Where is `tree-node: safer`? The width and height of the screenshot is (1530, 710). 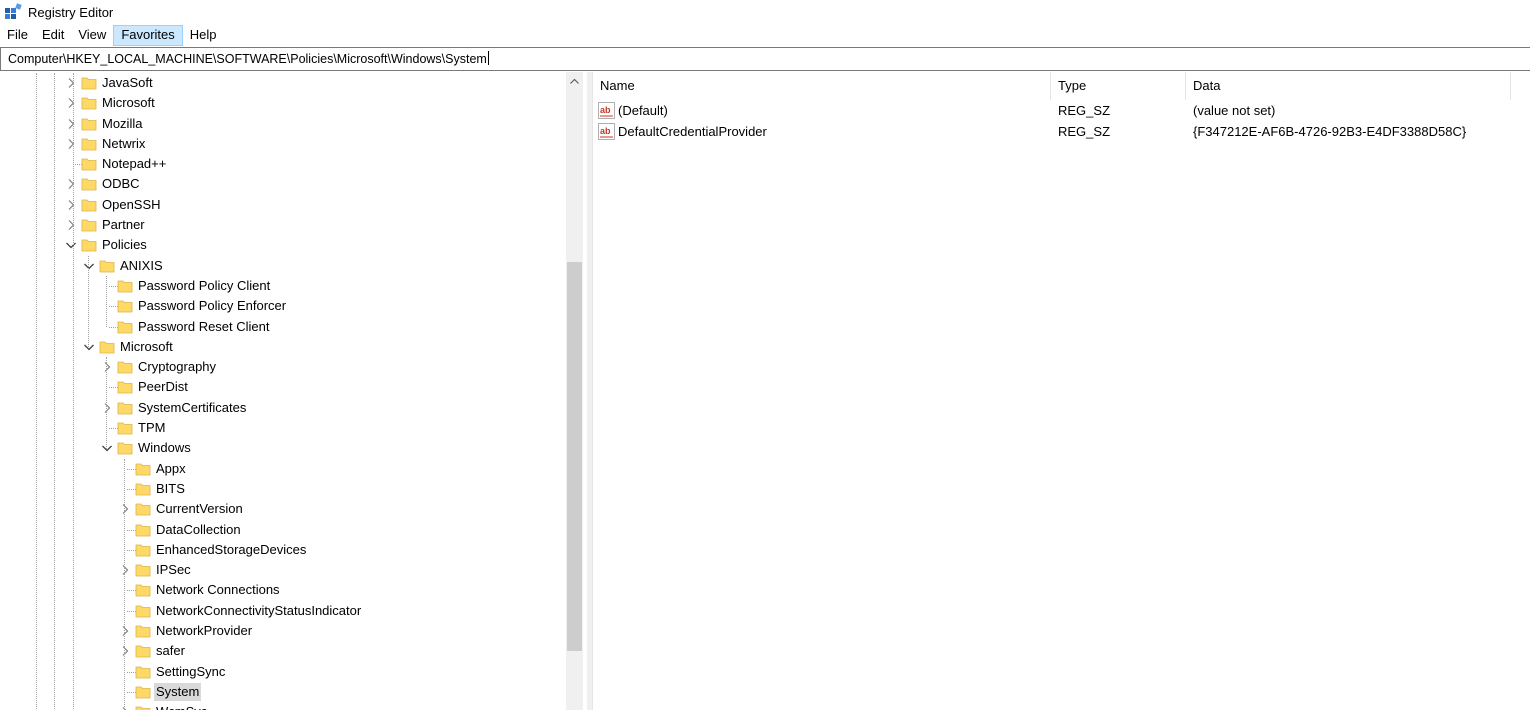
tree-node: safer is located at coordinates (283, 651).